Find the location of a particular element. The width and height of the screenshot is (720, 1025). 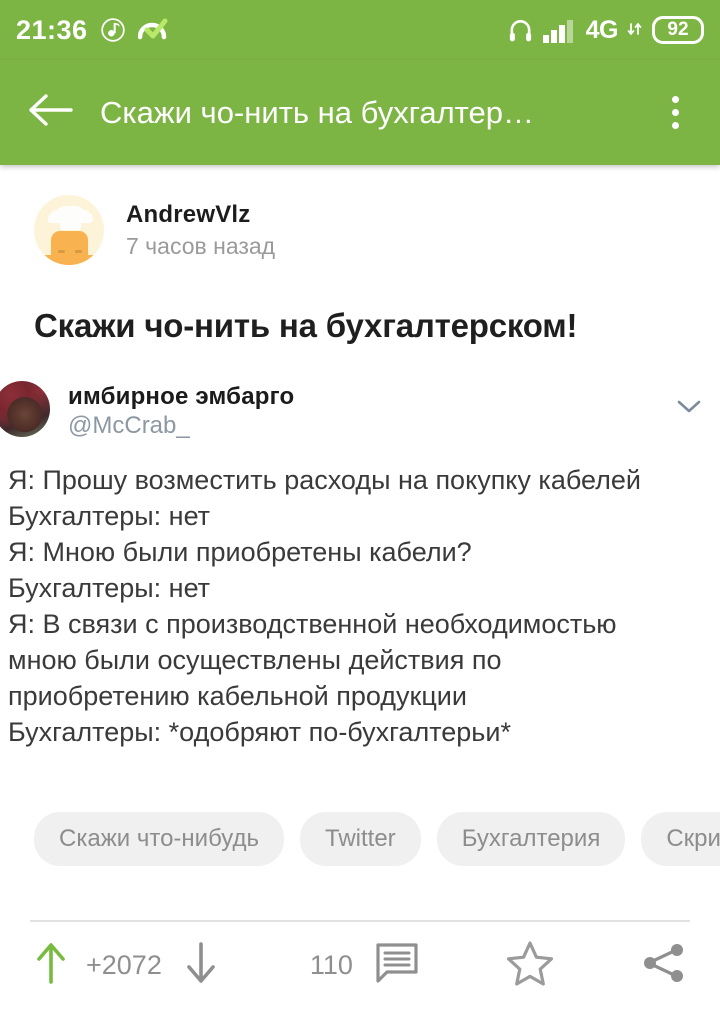

overflow-menu-button is located at coordinates (675, 113).